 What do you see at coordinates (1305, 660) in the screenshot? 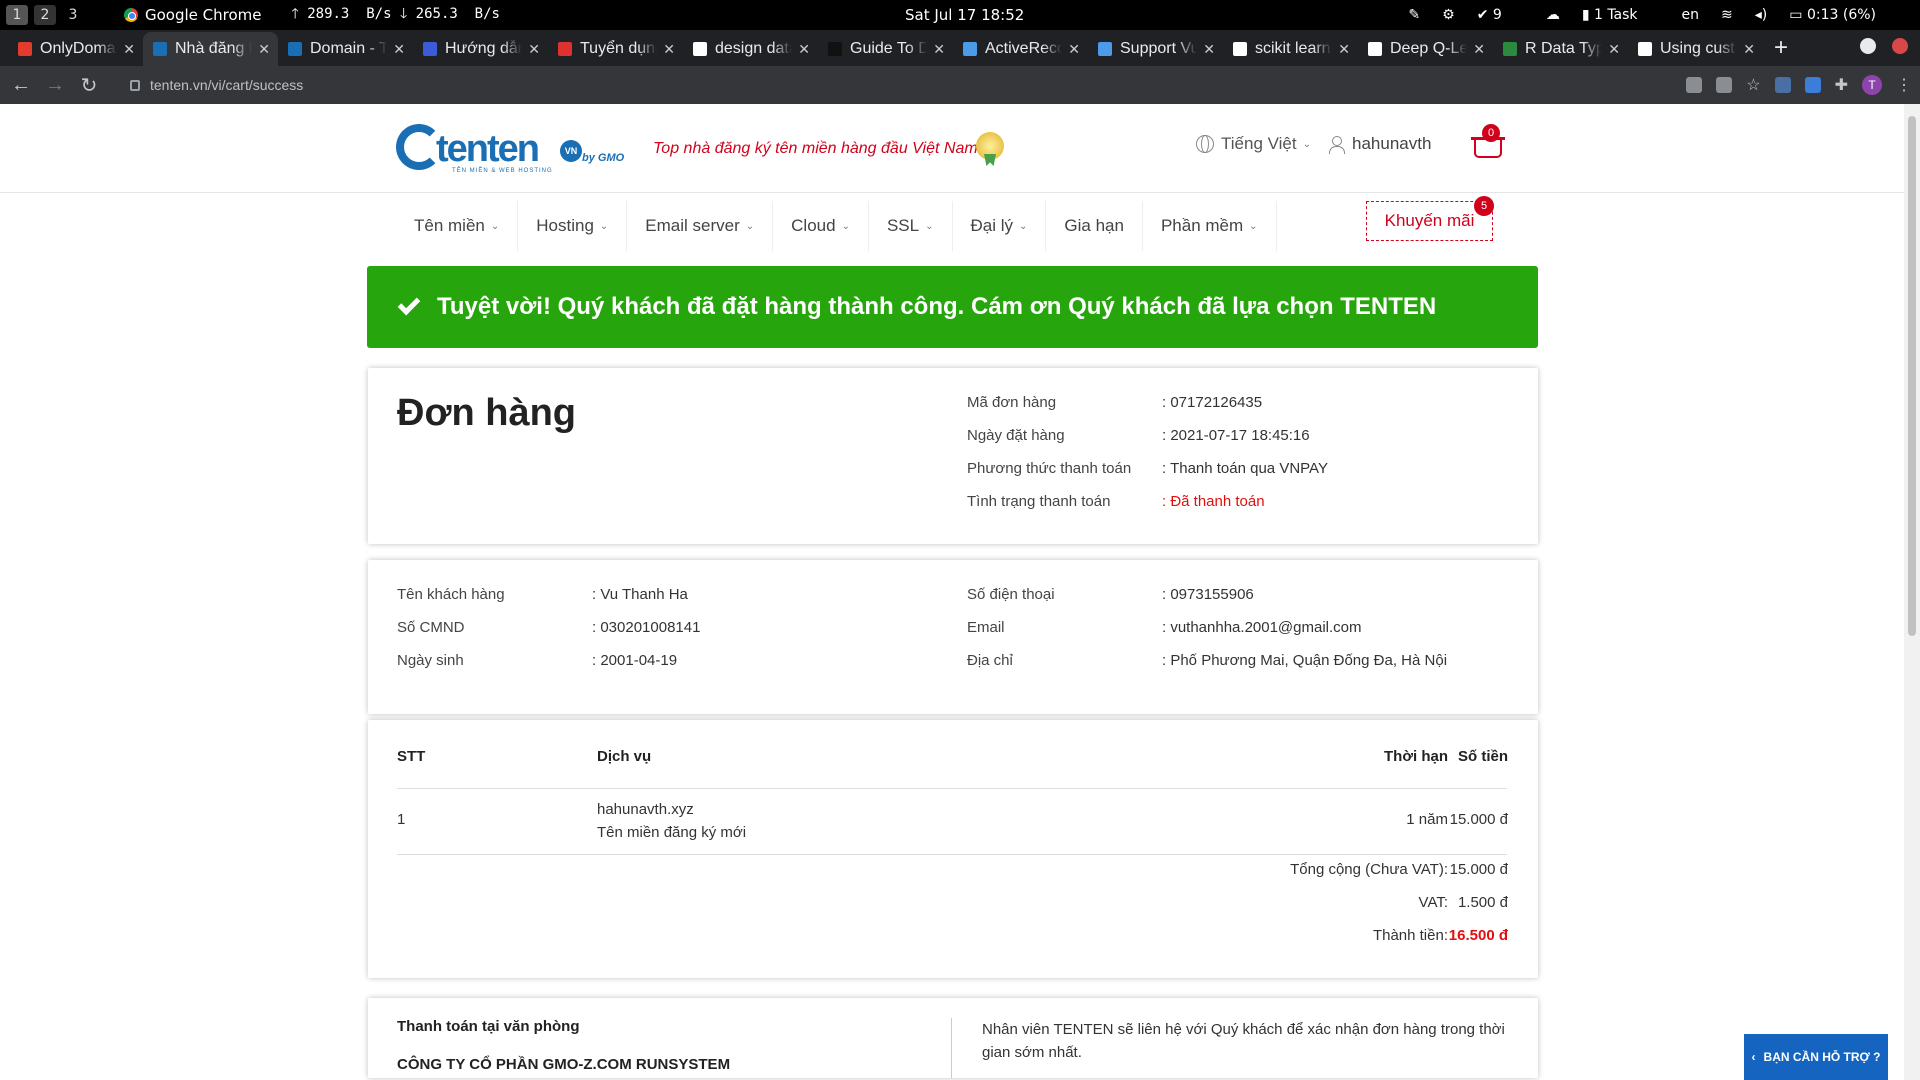
I see `detail-value: : Phố Phương Mai, Quận Đống Đa, Hà Nội` at bounding box center [1305, 660].